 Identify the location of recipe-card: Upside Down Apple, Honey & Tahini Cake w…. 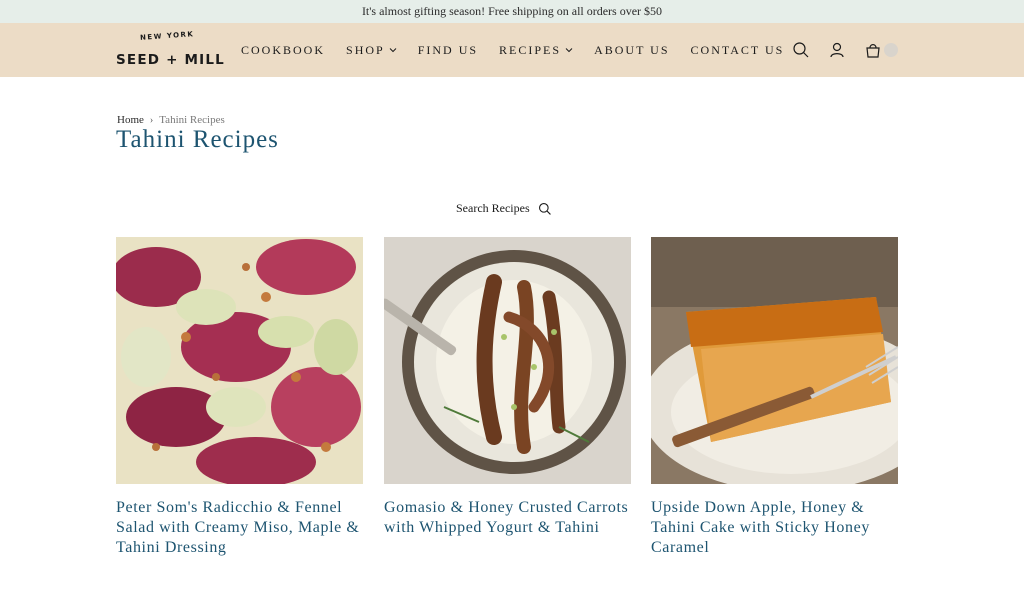
(774, 397).